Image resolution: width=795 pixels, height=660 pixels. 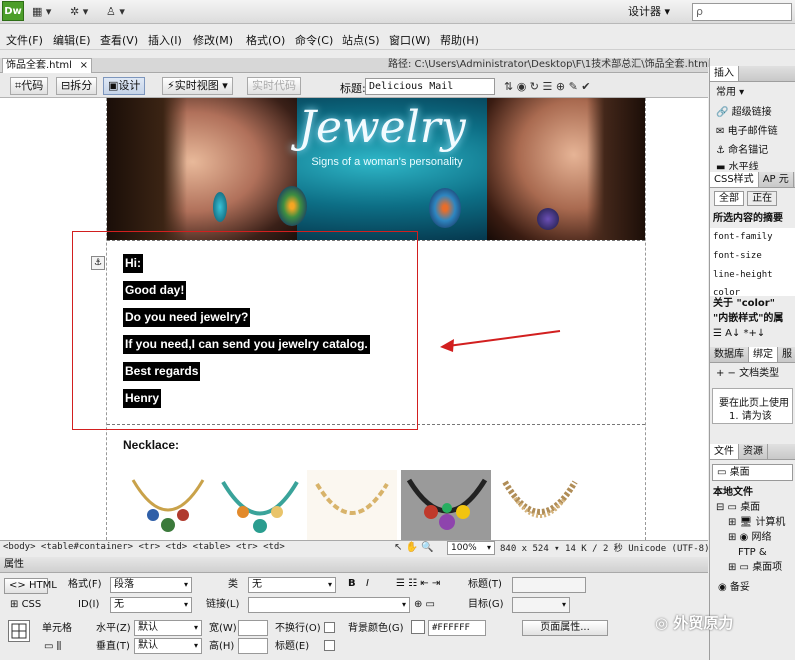 I want to click on class-select: 无 ▾, so click(x=292, y=585).